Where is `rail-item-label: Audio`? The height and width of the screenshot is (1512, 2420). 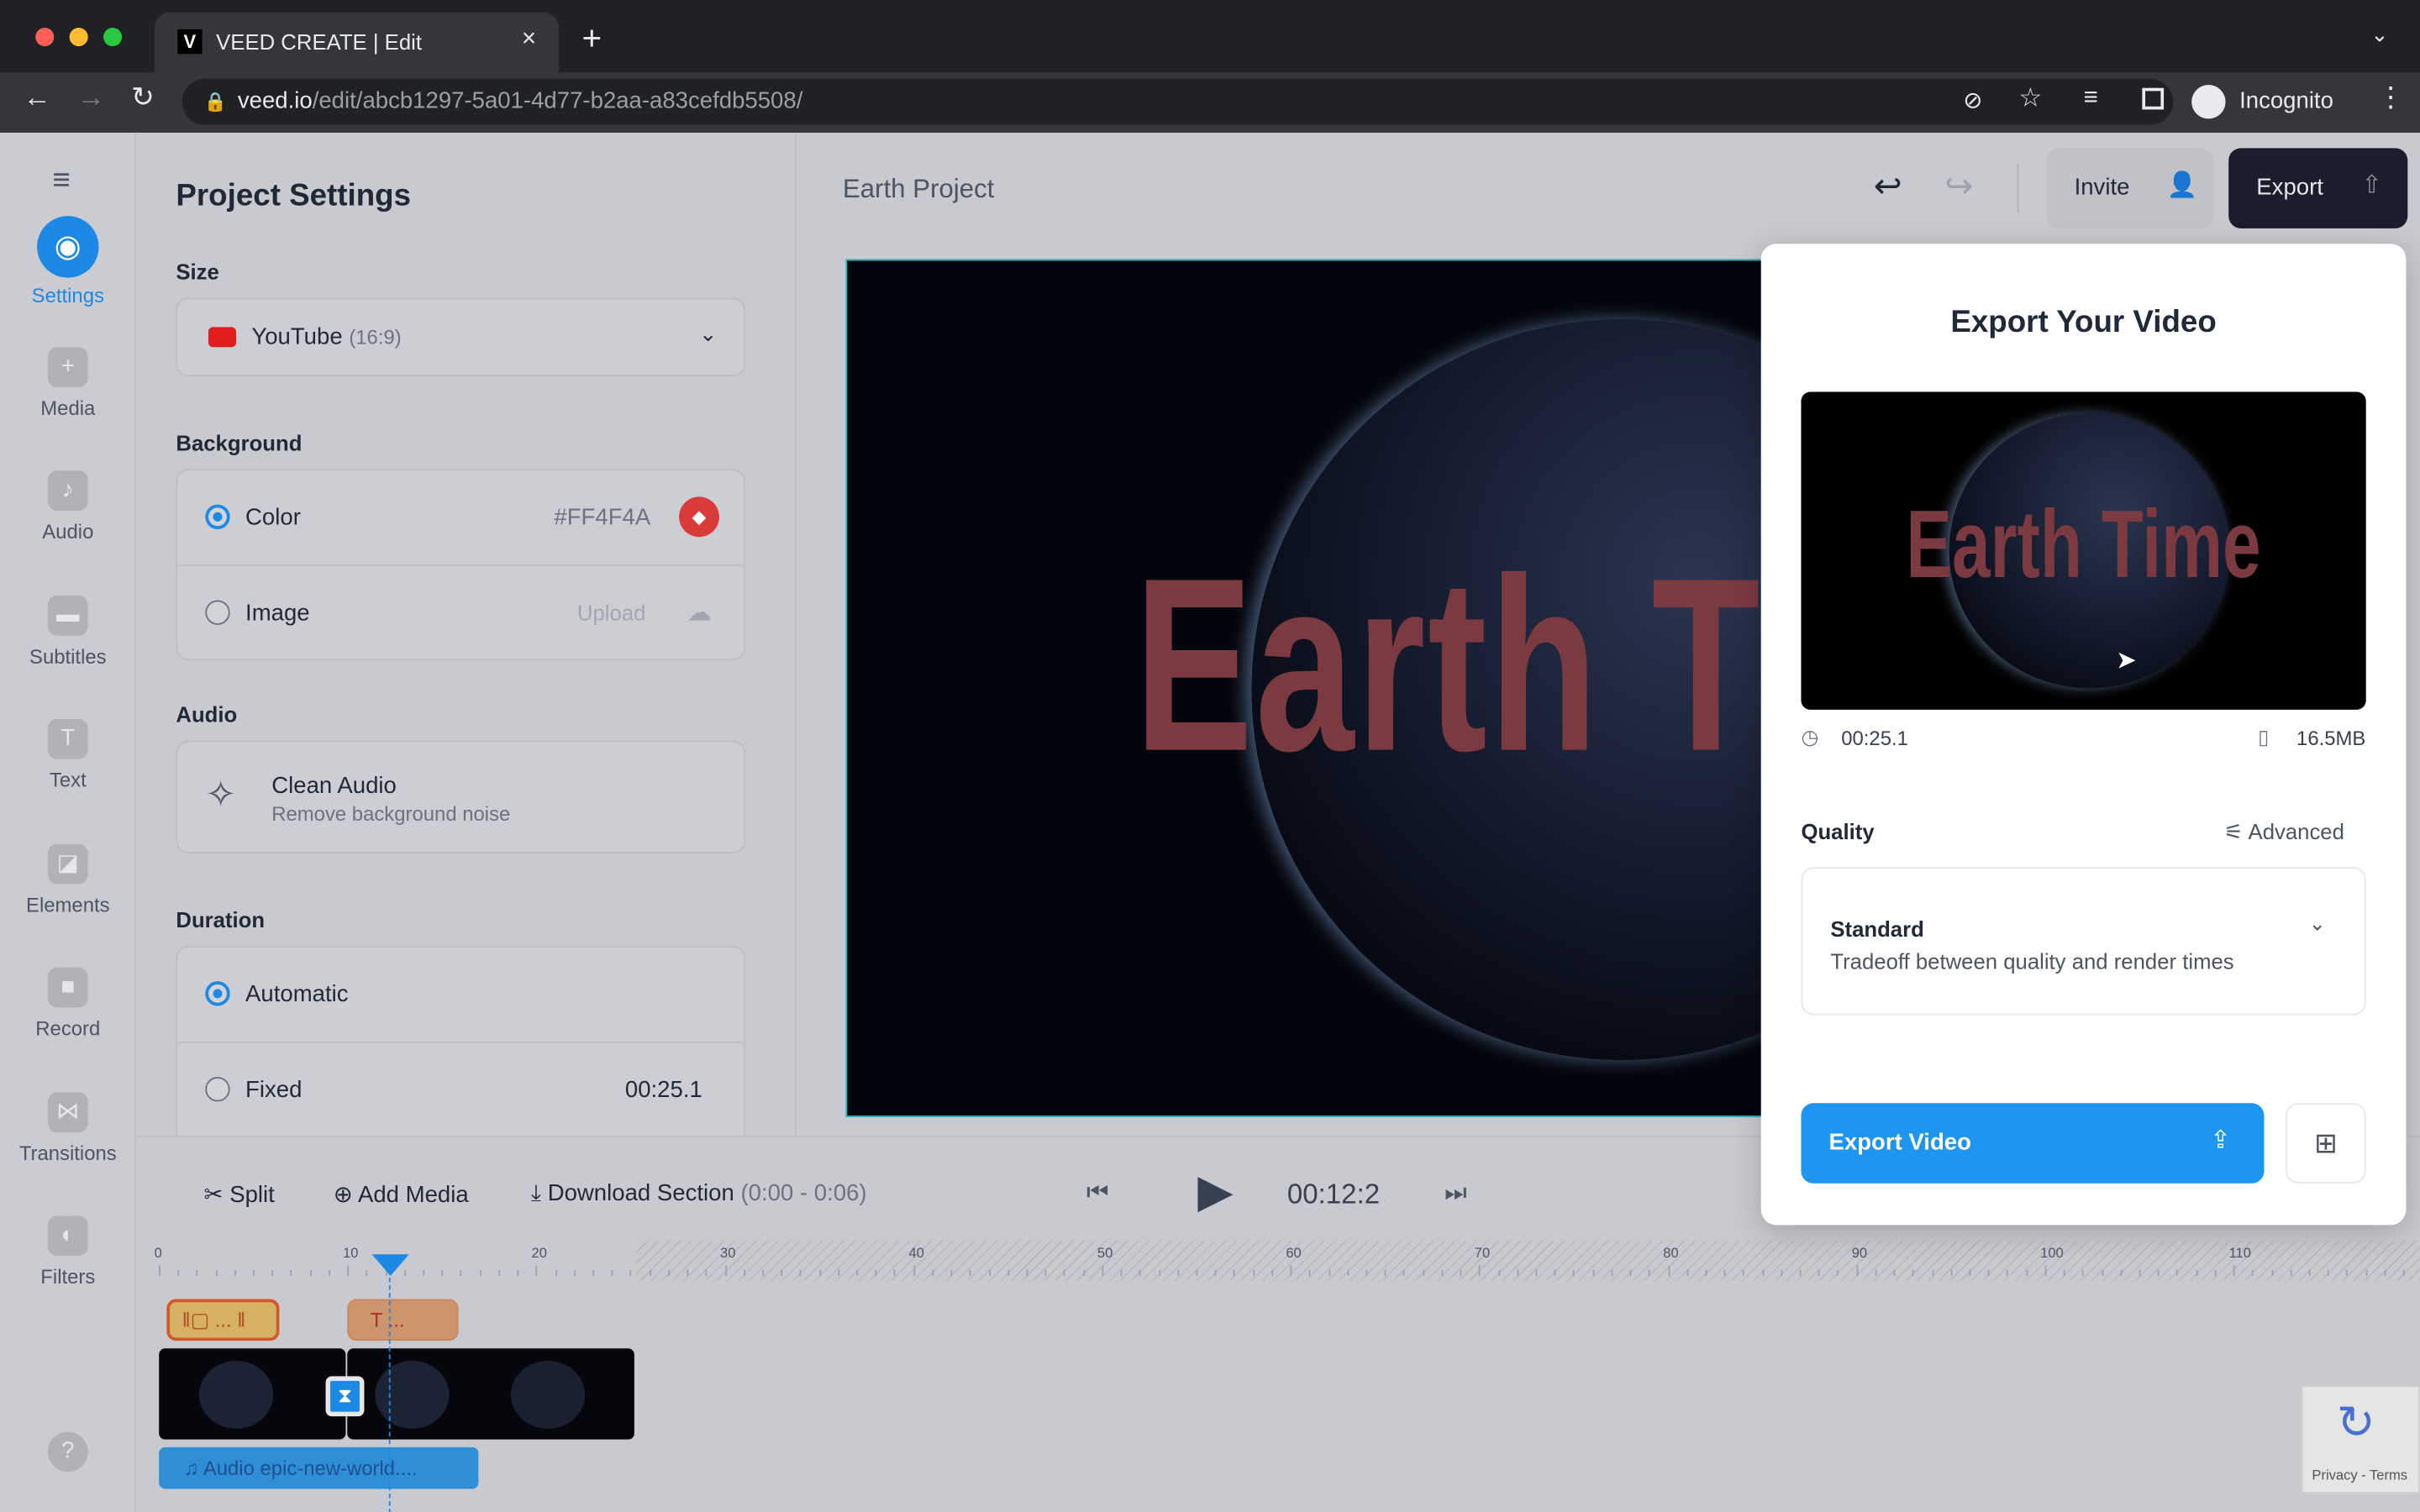 rail-item-label: Audio is located at coordinates (68, 531).